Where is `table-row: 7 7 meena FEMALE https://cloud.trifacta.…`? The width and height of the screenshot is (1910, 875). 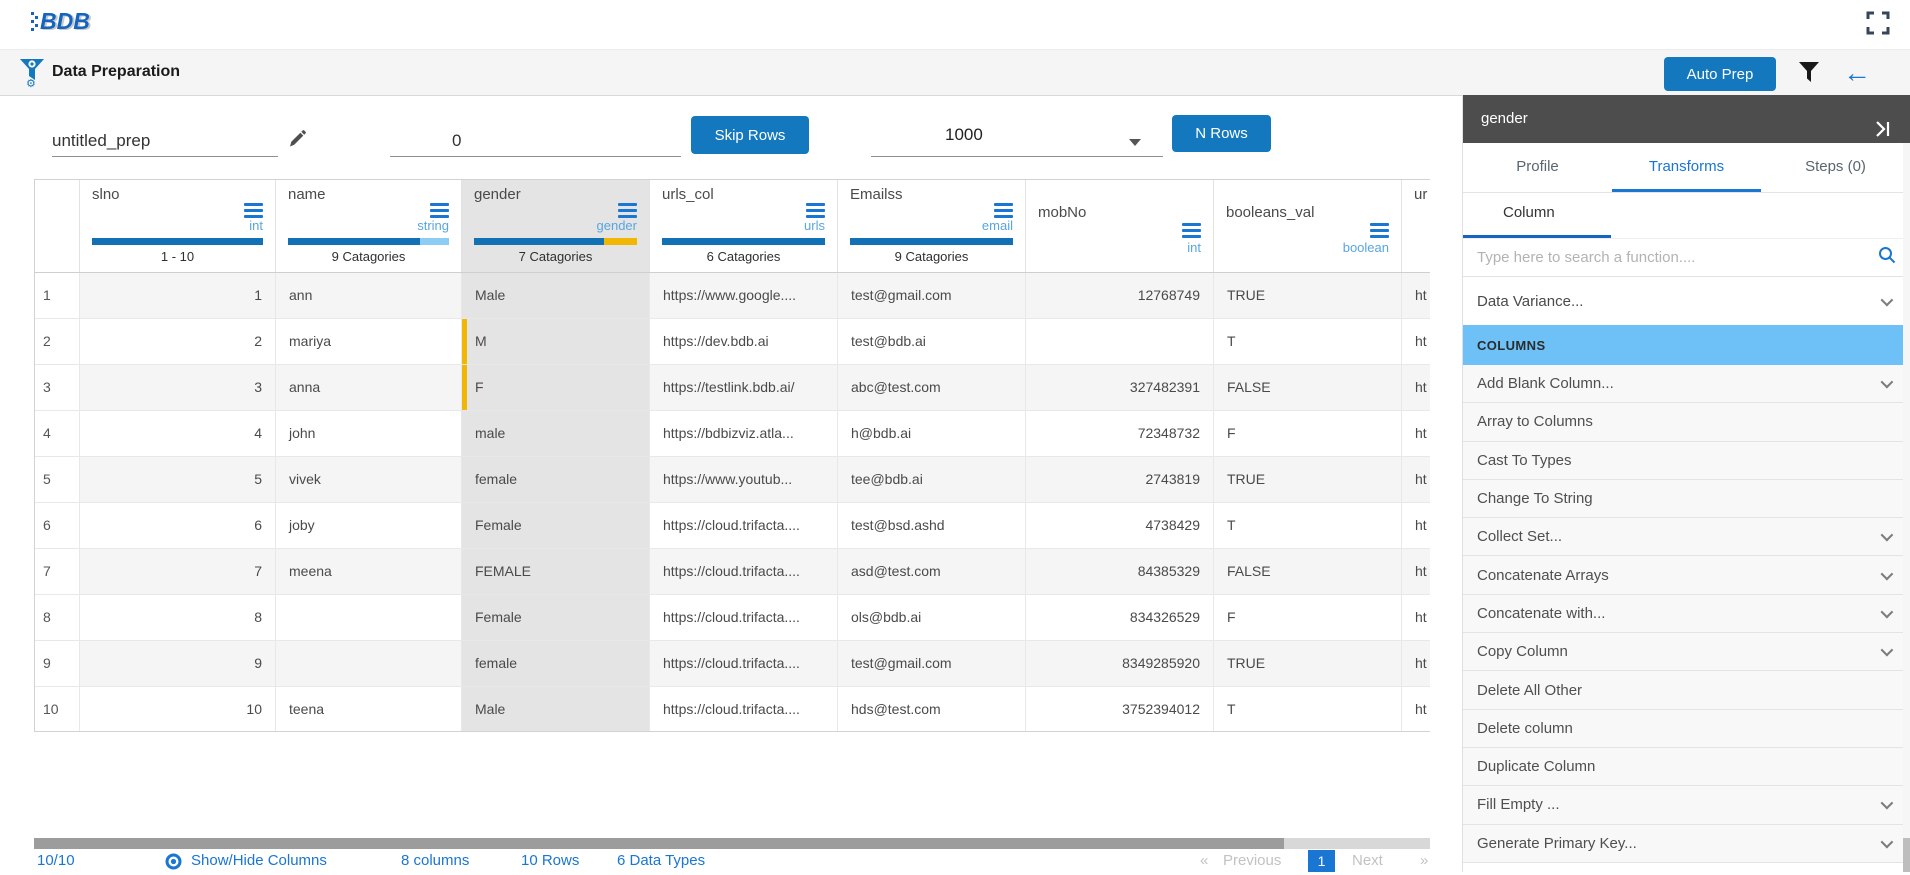 table-row: 7 7 meena FEMALE https://cloud.trifacta.… is located at coordinates (732, 572).